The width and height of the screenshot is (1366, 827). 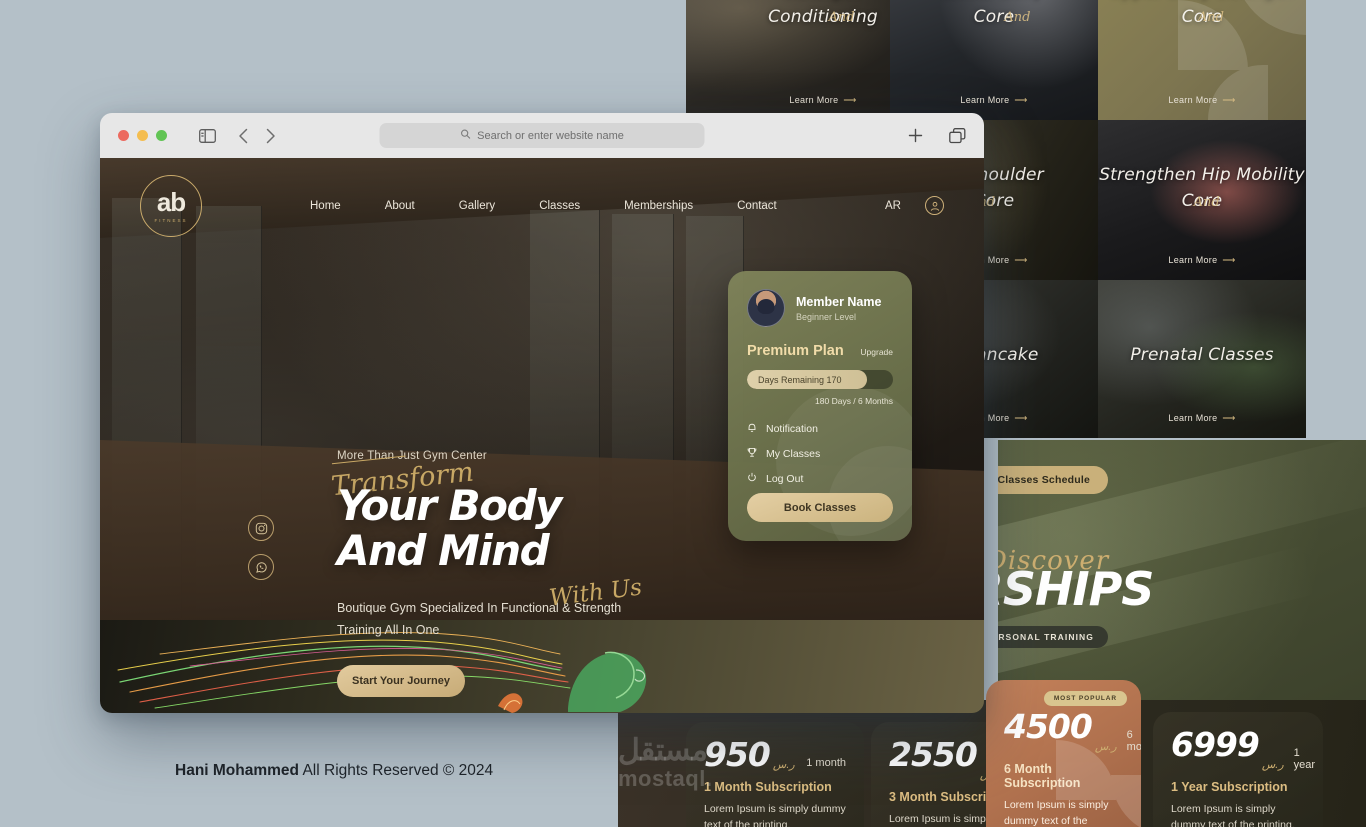 I want to click on hero-headline-line1: Your Body, so click(x=449, y=505).